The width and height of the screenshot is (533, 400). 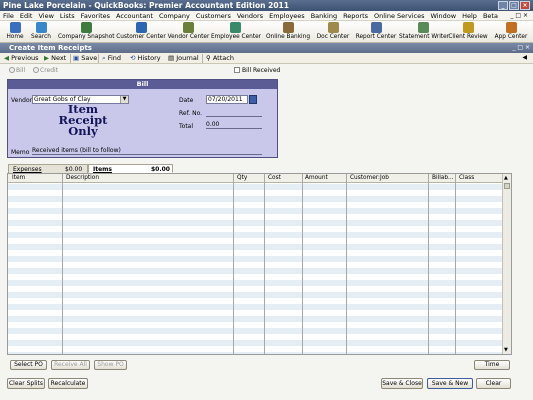 I want to click on find-icon: ⌕, so click(x=104, y=58).